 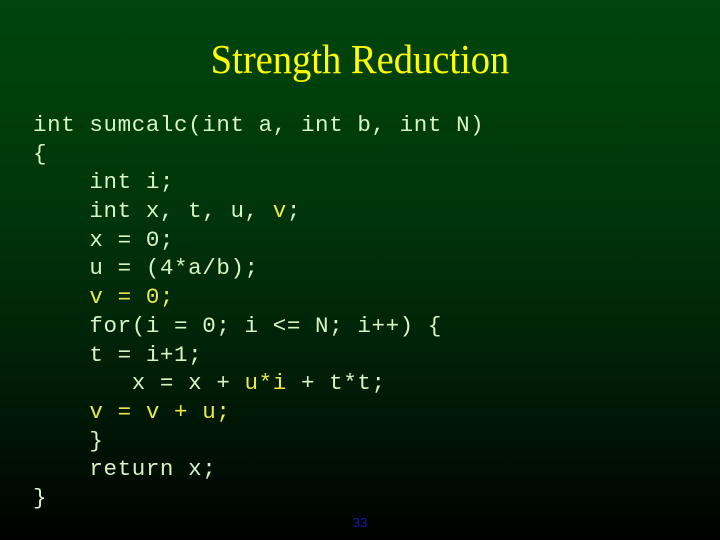 I want to click on code-token: return x;, so click(x=153, y=469).